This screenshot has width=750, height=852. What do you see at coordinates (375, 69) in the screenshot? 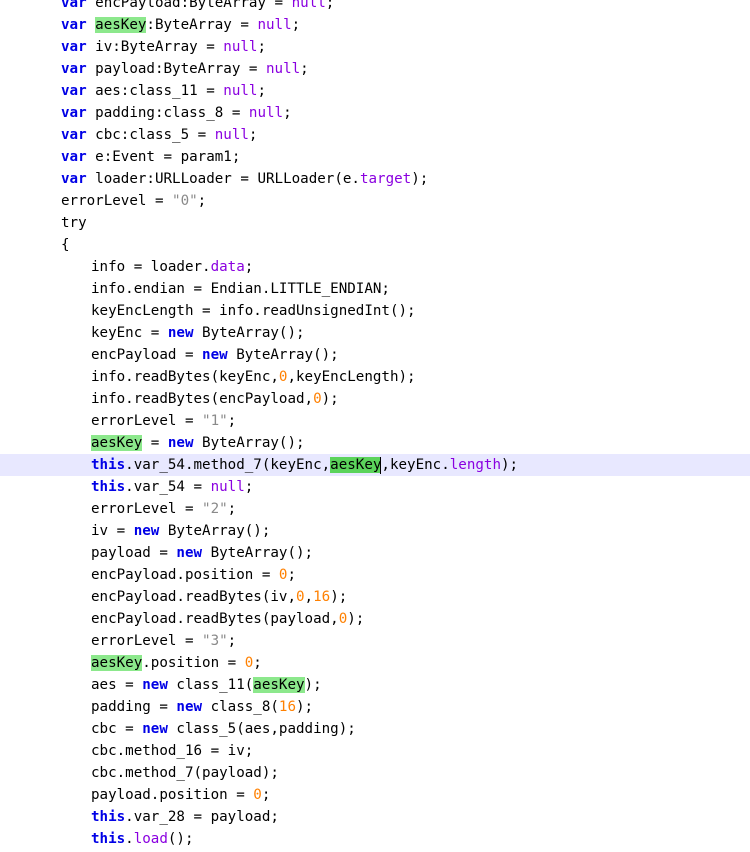
I see `code-line: var payload:ByteArray = null;` at bounding box center [375, 69].